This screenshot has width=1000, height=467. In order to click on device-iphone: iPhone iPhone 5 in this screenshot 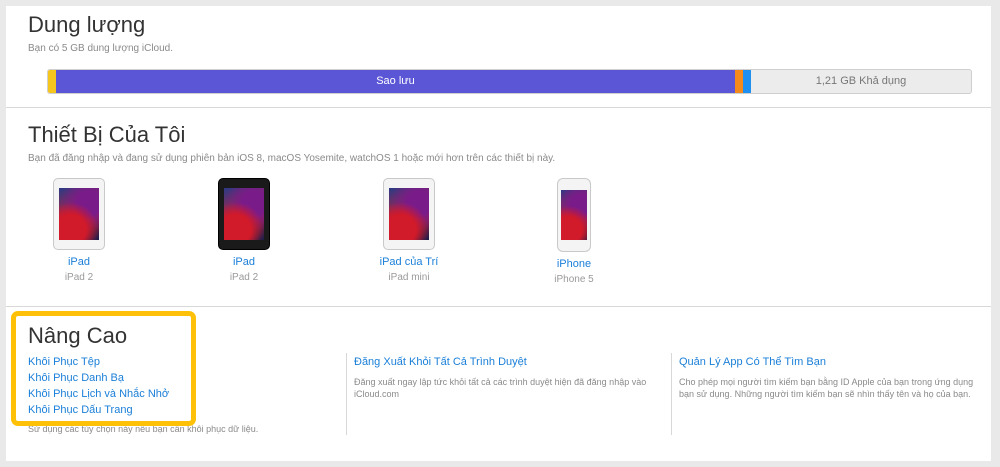, I will do `click(574, 231)`.